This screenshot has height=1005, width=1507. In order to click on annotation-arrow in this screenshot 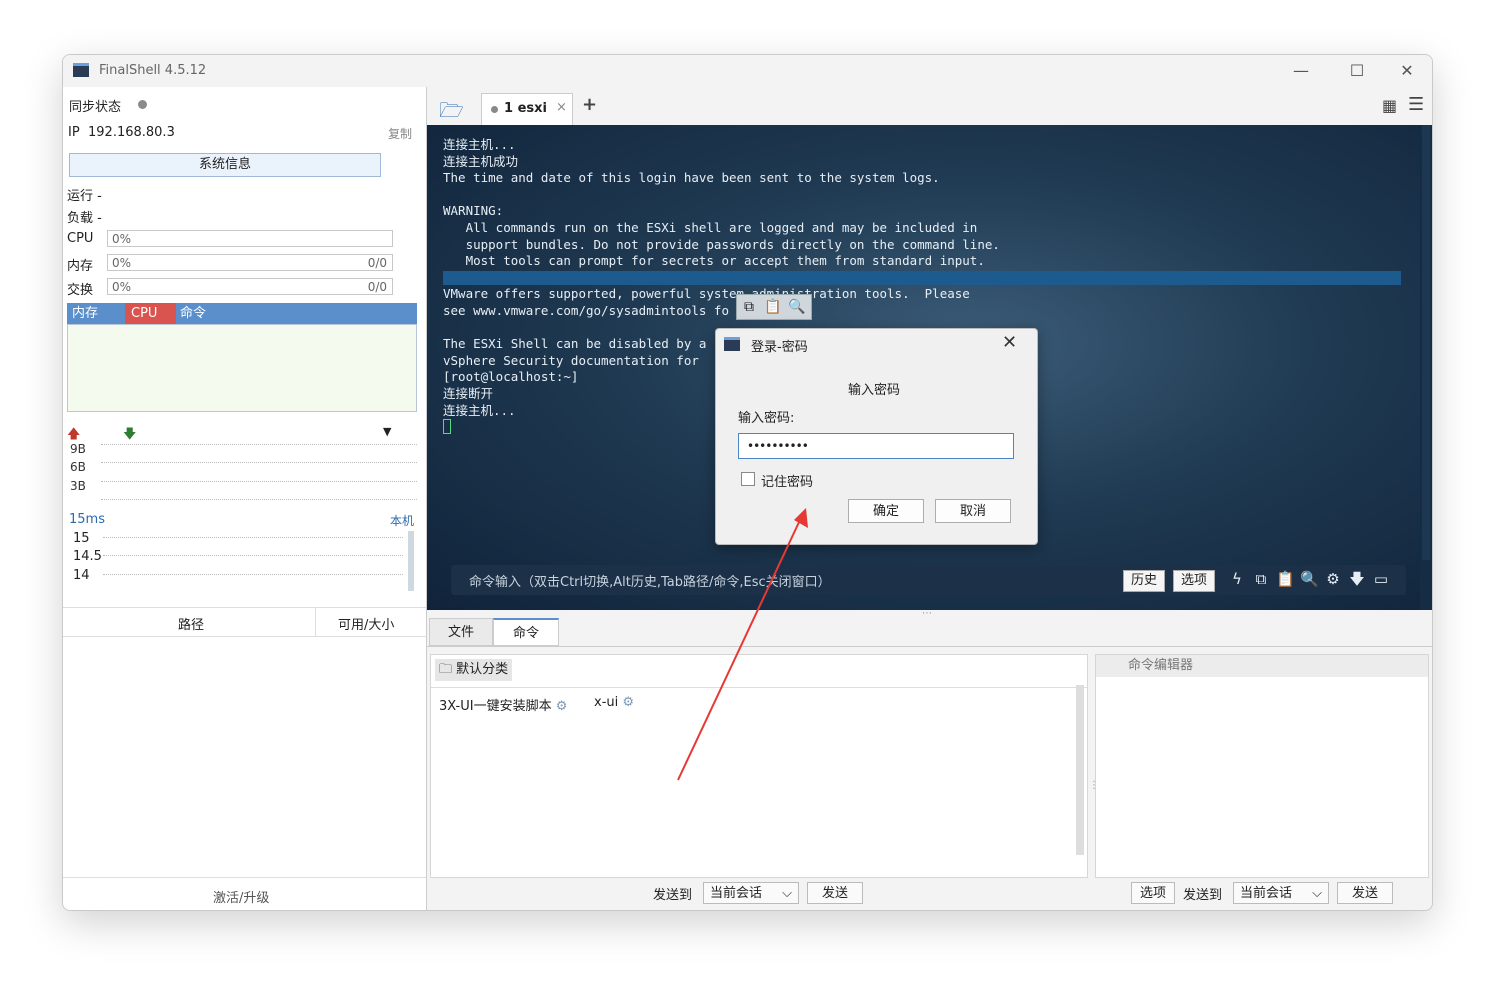, I will do `click(742, 644)`.